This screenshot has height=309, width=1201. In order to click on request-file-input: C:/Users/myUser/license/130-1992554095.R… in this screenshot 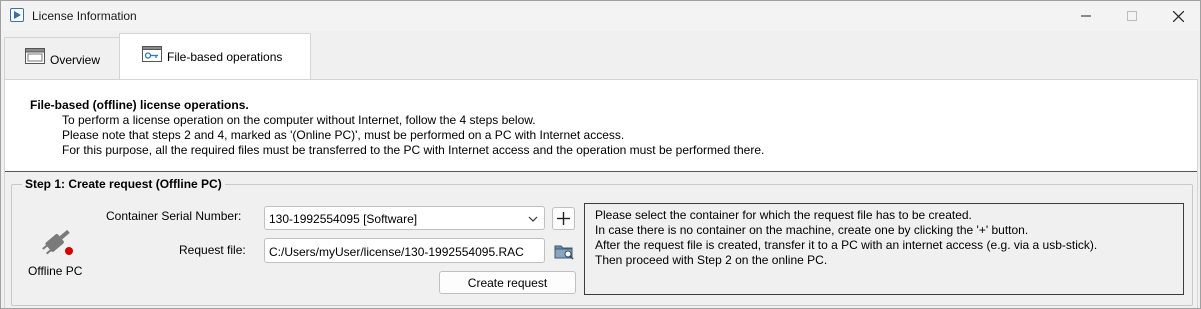, I will do `click(404, 250)`.